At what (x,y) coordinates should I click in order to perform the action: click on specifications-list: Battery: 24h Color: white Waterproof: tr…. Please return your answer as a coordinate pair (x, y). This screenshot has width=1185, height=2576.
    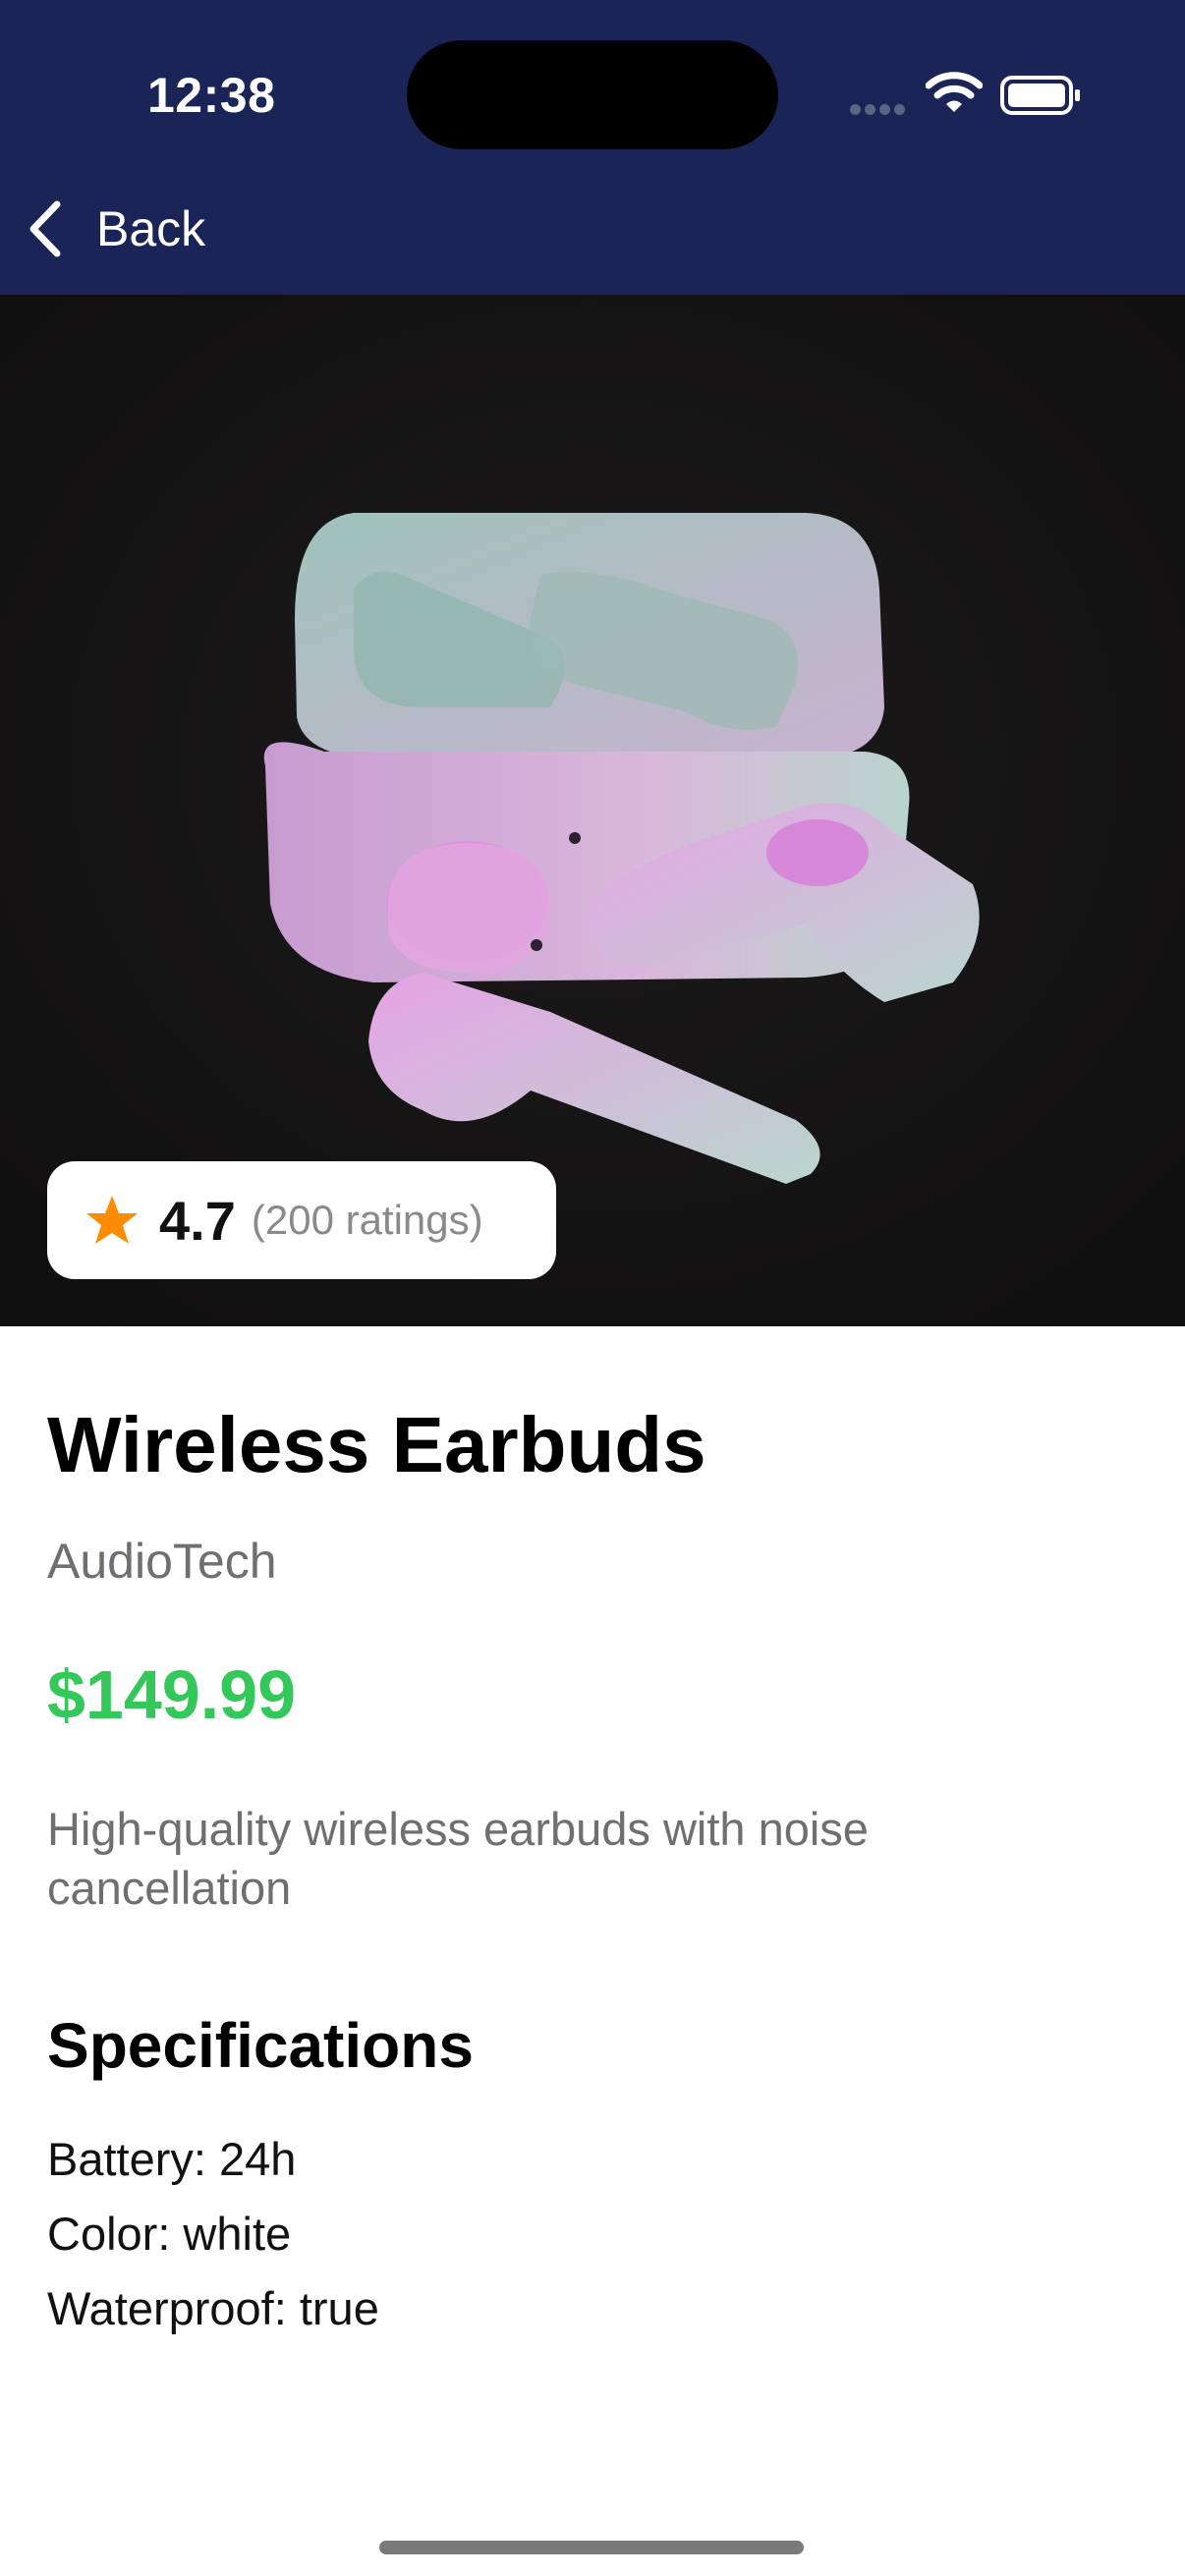
    Looking at the image, I should click on (213, 2242).